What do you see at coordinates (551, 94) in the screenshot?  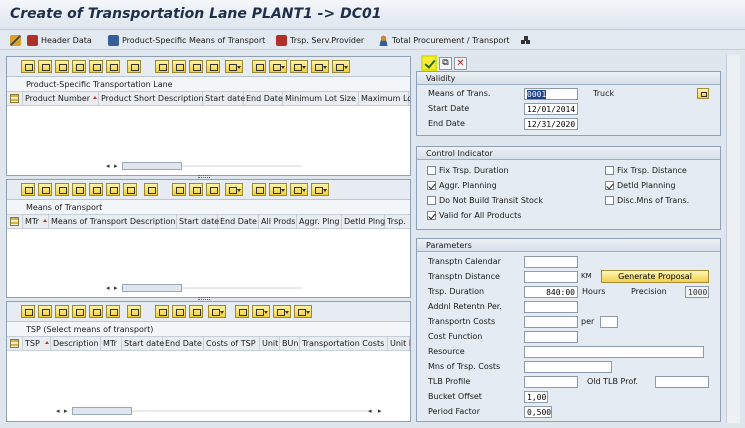 I see `means-of-trans-field: 0001` at bounding box center [551, 94].